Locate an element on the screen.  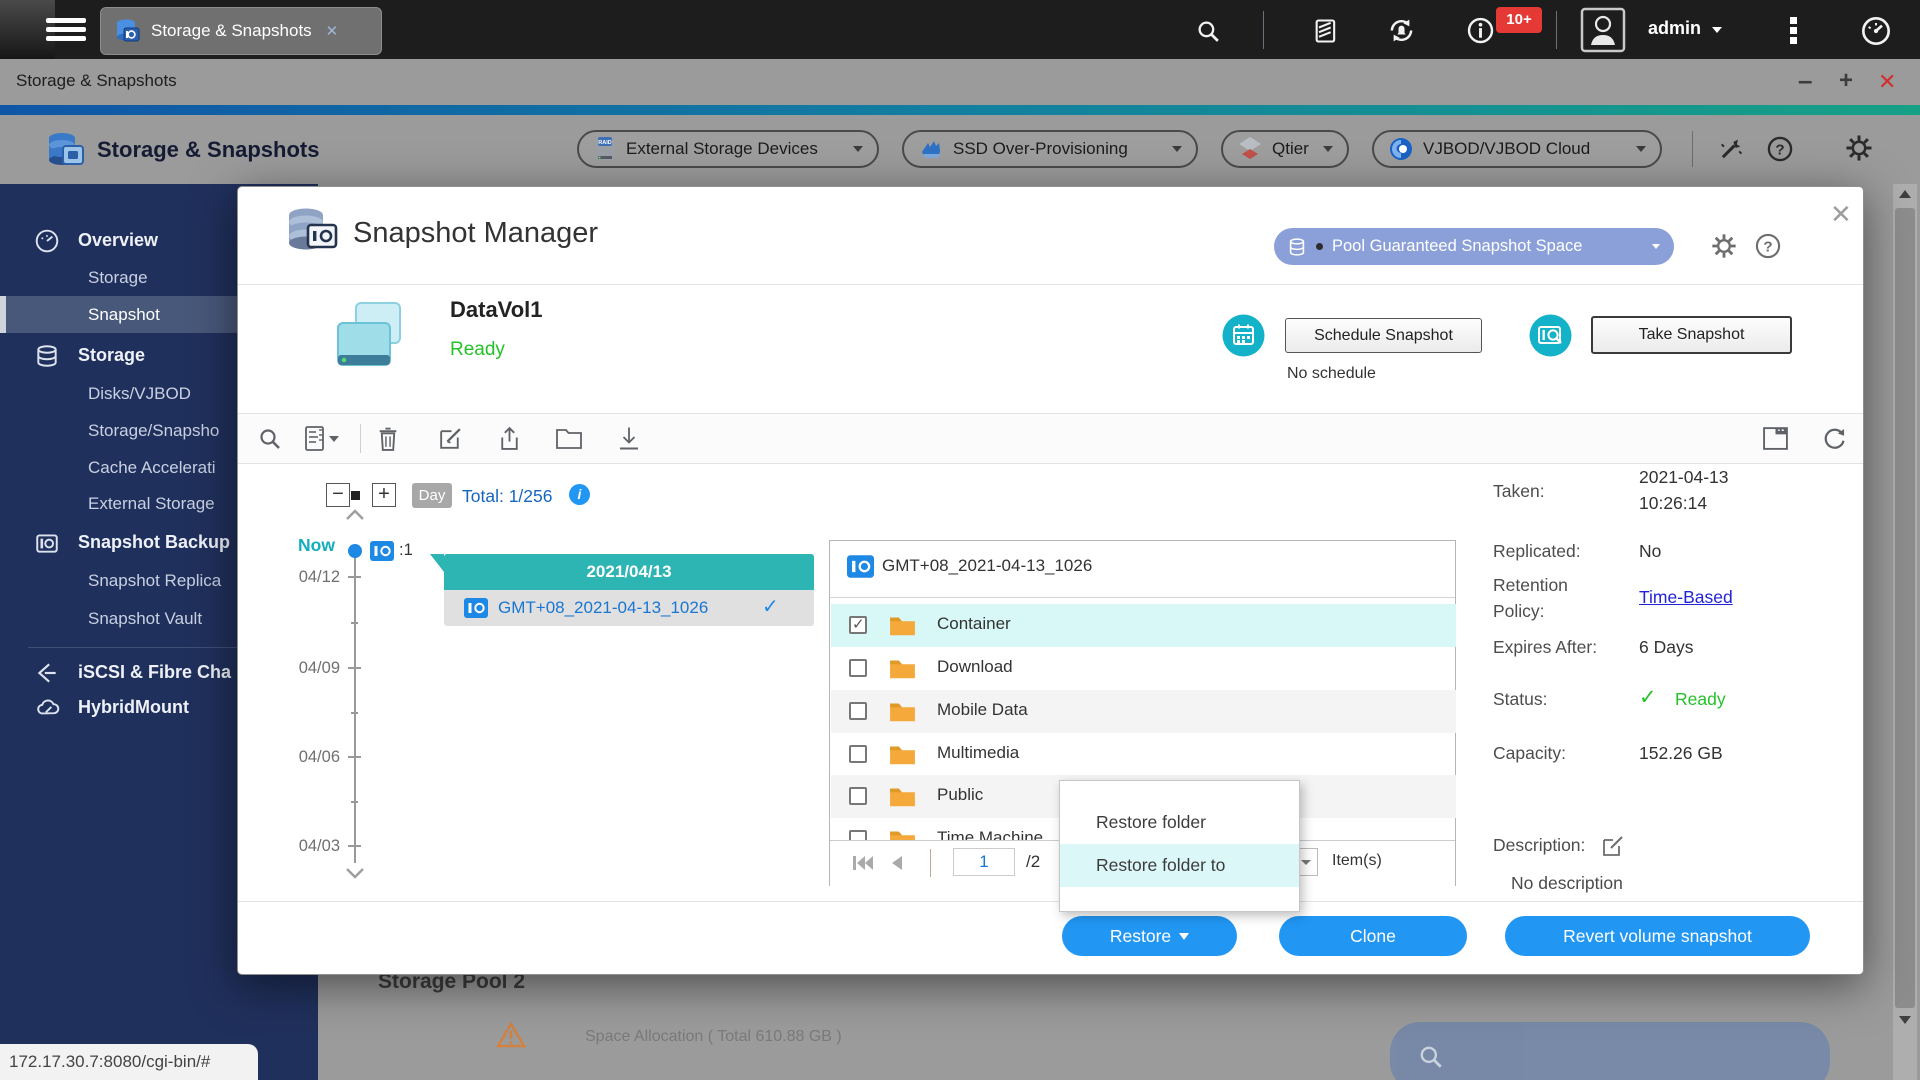
close-window-button: ✕ is located at coordinates (1887, 82).